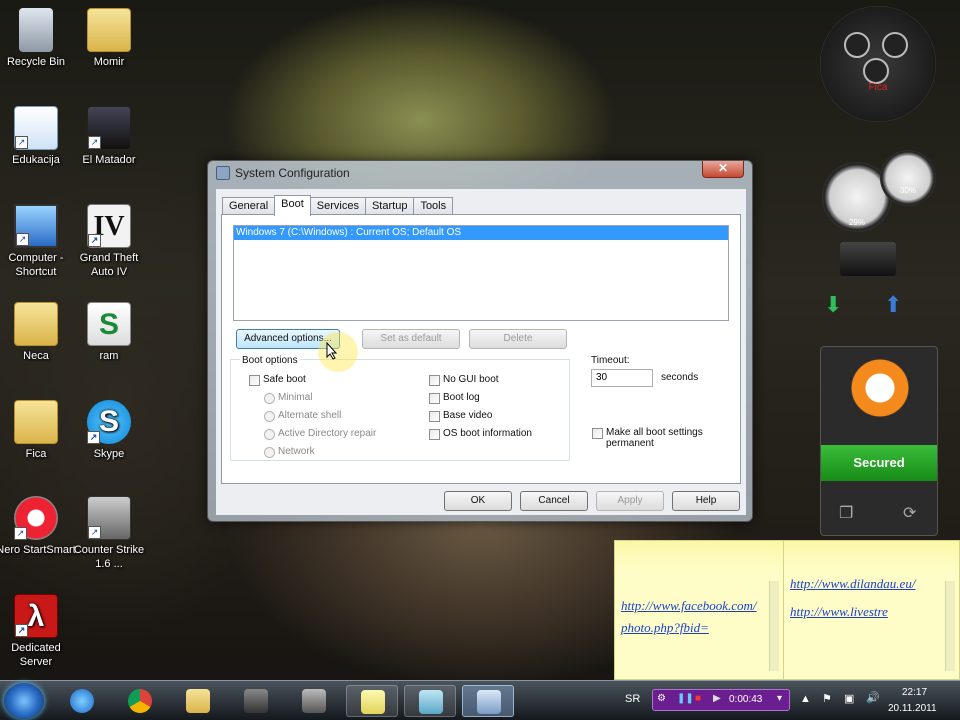  What do you see at coordinates (632, 699) in the screenshot?
I see `language-indicator: SR` at bounding box center [632, 699].